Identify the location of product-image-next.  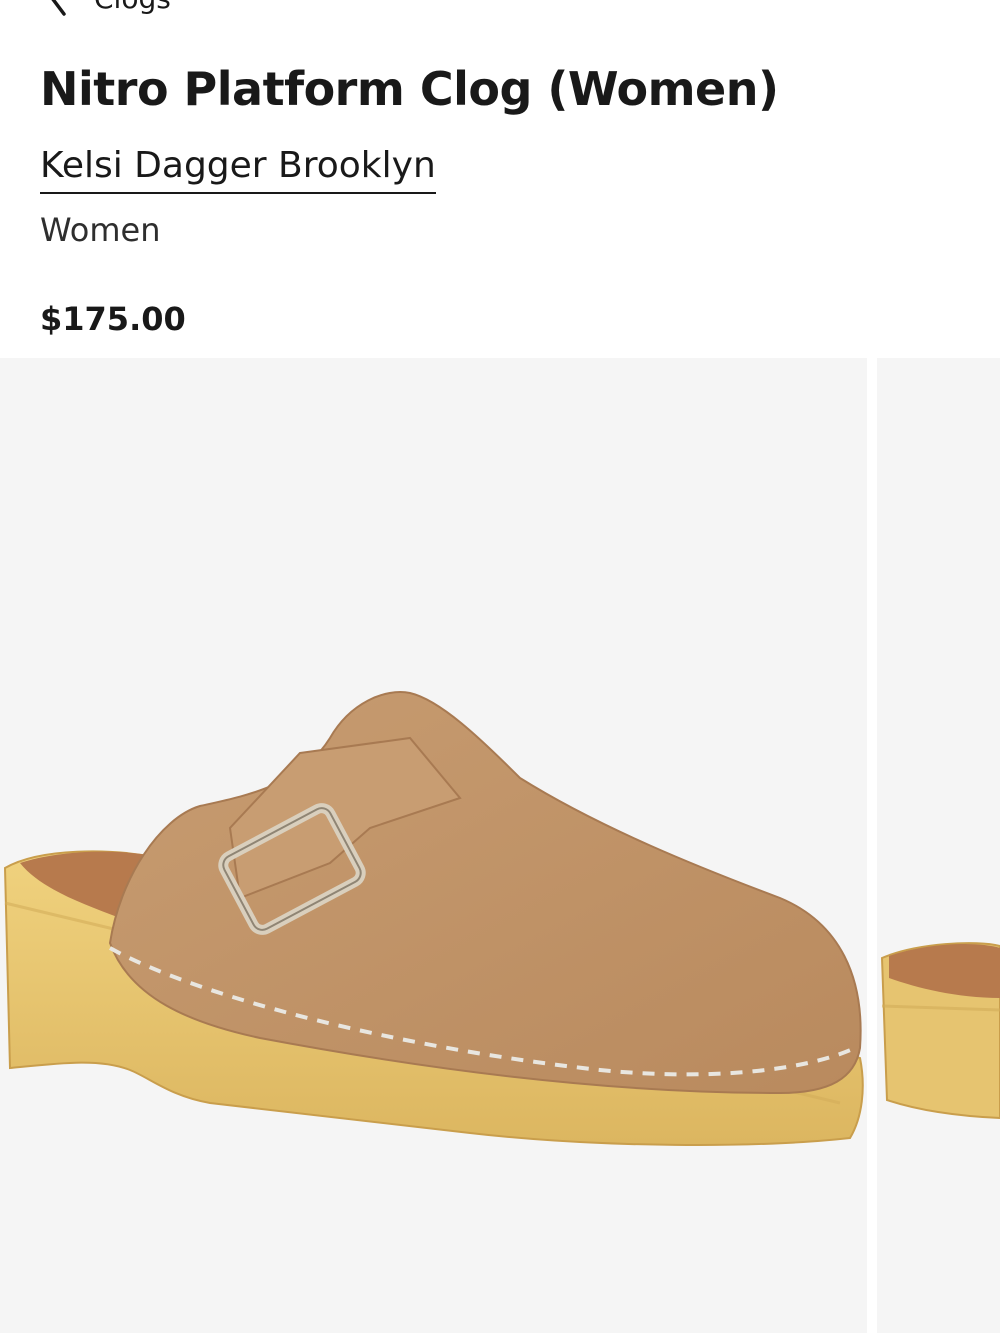
(938, 845).